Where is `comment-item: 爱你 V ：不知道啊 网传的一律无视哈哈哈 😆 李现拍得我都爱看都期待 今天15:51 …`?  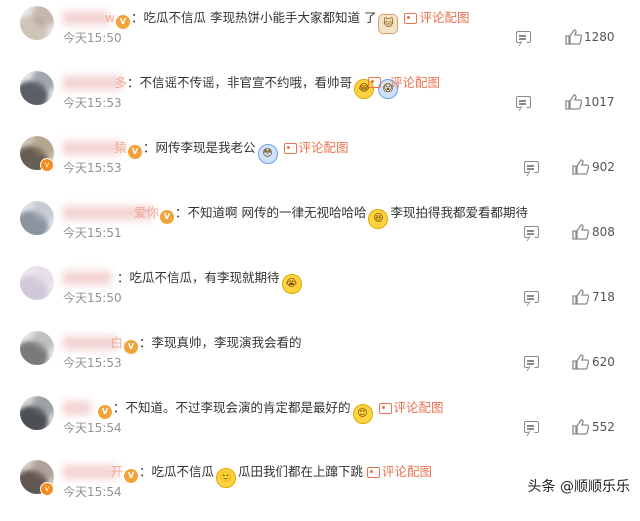
comment-item: 爱你 V ：不知道啊 网传的一律无视哈哈哈 😆 李现拍得我都爱看都期待 今天15:51 … is located at coordinates (320, 230).